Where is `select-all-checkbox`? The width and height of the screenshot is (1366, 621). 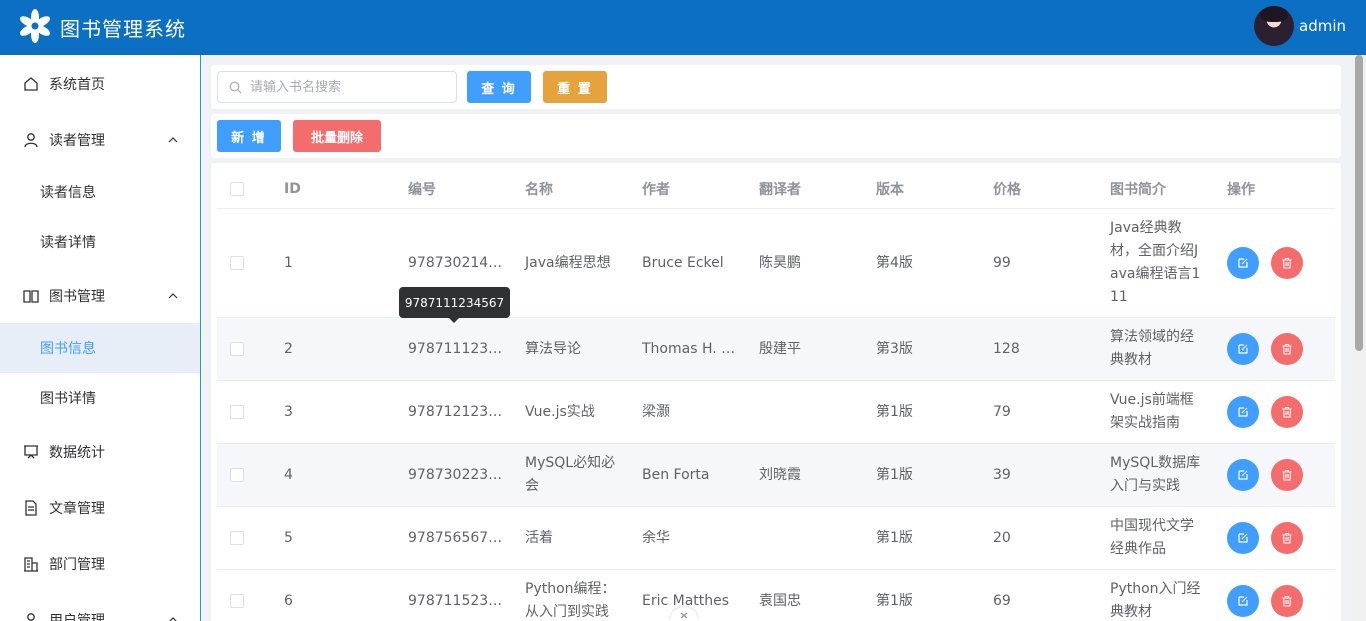 select-all-checkbox is located at coordinates (237, 189).